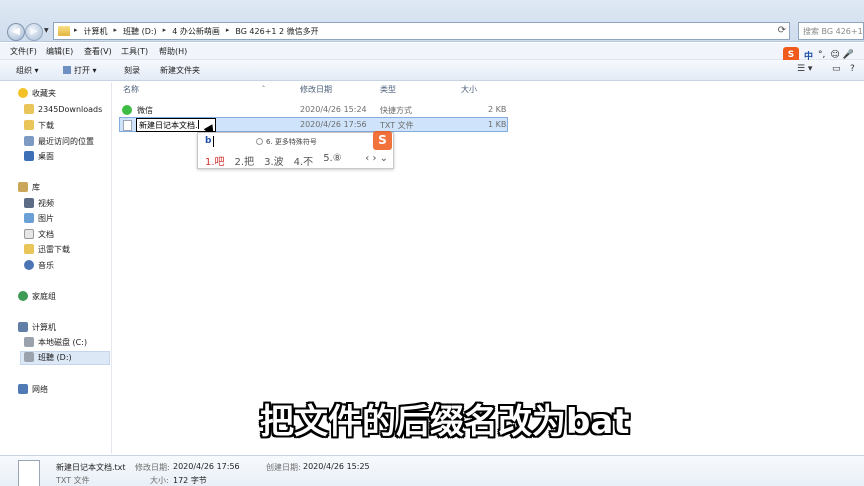  What do you see at coordinates (127, 110) in the screenshot?
I see `wechat-shortcut-icon` at bounding box center [127, 110].